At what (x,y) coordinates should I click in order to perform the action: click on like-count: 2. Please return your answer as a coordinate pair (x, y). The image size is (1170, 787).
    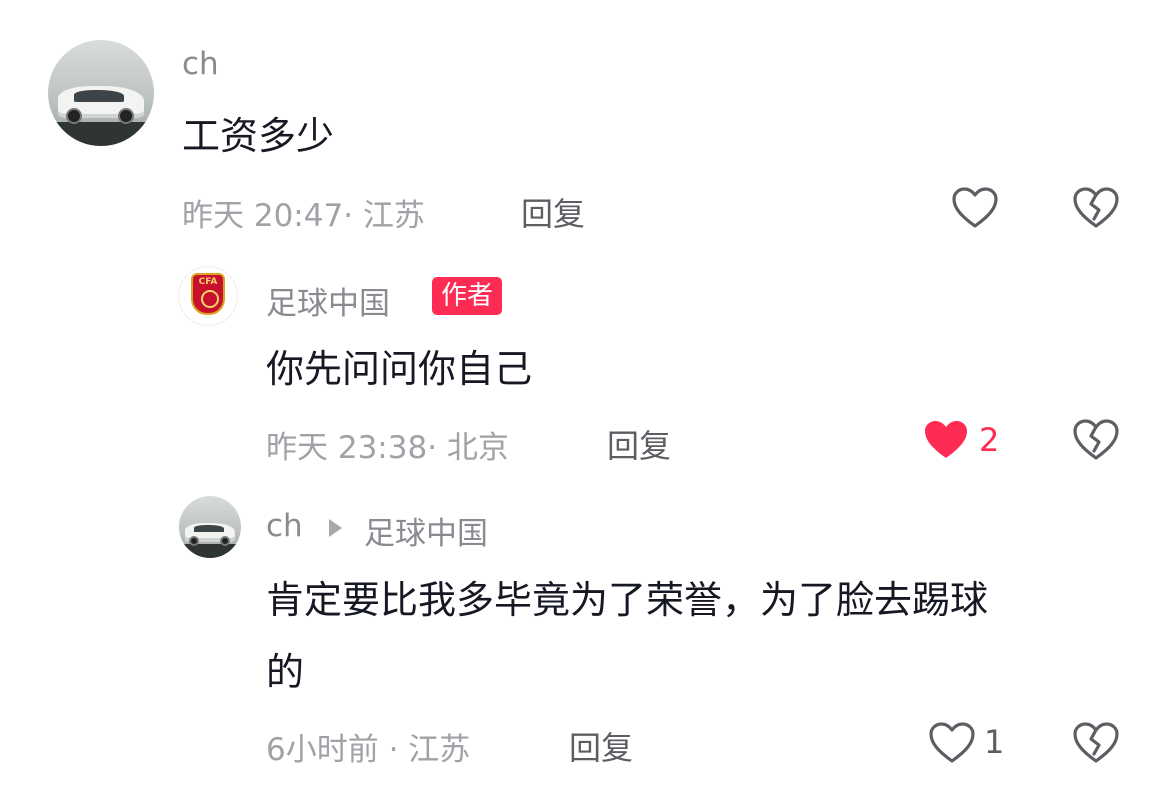
    Looking at the image, I should click on (989, 440).